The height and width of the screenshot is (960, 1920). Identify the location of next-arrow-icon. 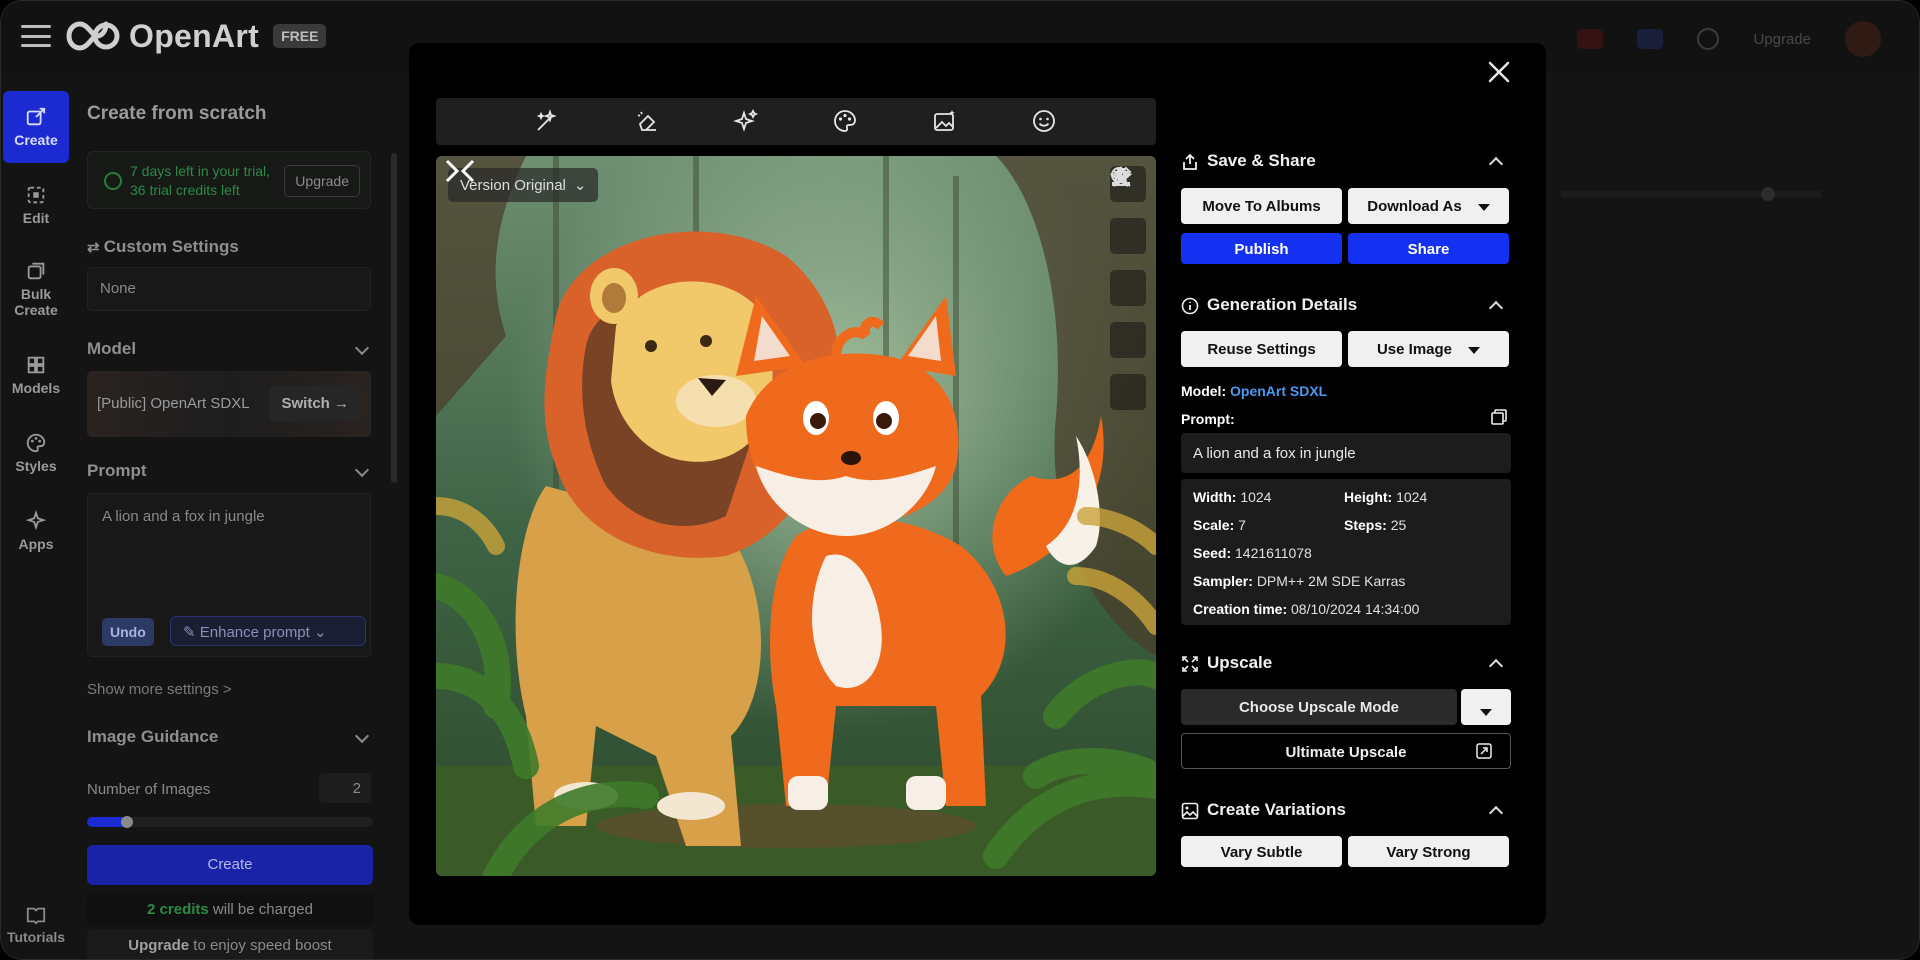
(451, 171).